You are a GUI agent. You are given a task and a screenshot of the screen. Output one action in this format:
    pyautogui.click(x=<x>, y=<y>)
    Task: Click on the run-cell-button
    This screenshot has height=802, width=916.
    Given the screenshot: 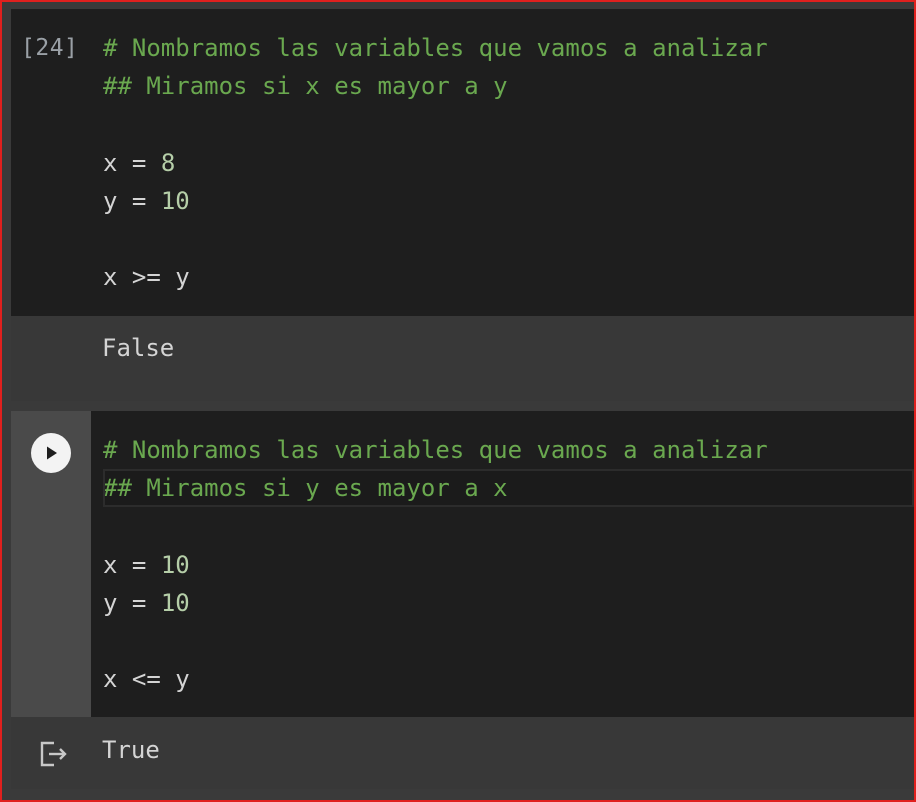 What is the action you would take?
    pyautogui.click(x=51, y=453)
    